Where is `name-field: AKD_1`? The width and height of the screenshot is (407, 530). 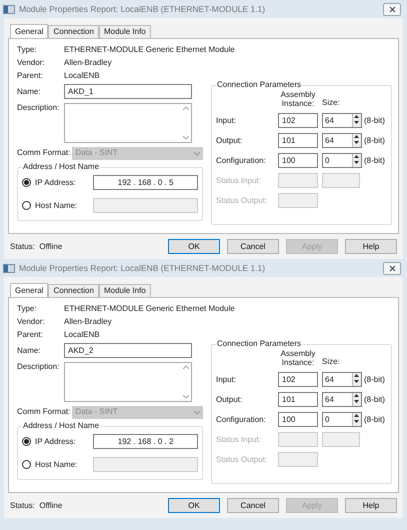
name-field: AKD_1 is located at coordinates (128, 91).